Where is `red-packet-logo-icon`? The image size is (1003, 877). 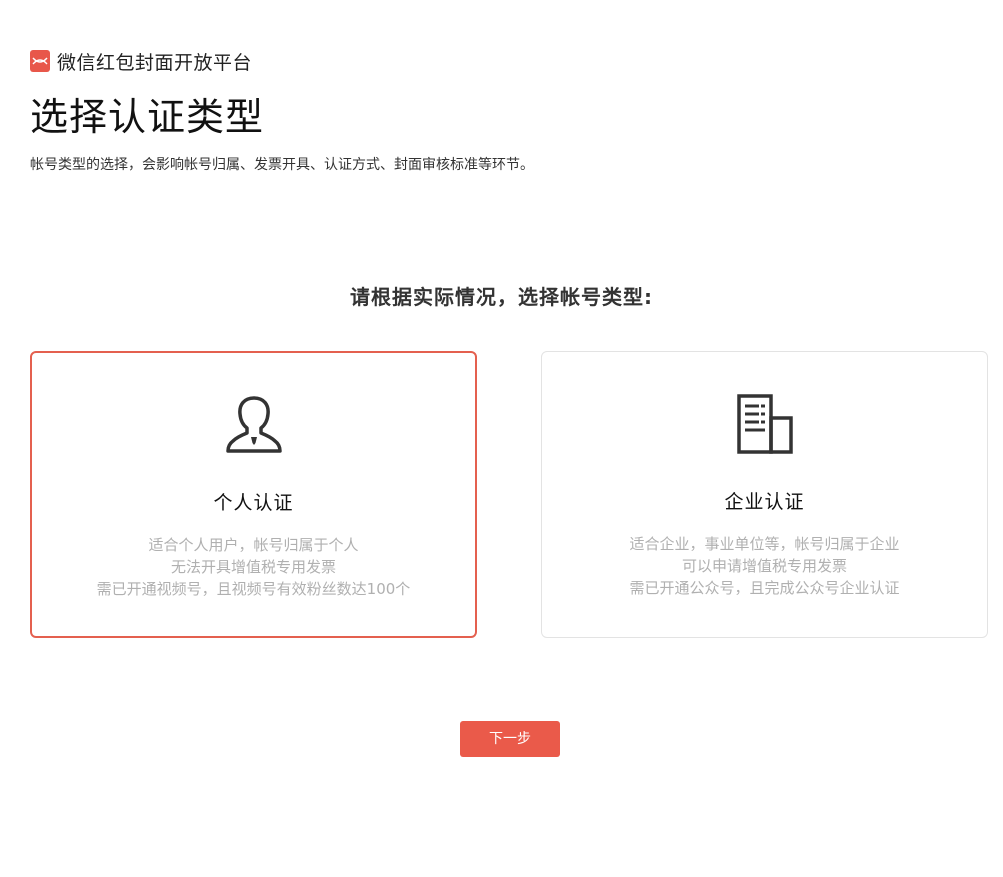
red-packet-logo-icon is located at coordinates (40, 61).